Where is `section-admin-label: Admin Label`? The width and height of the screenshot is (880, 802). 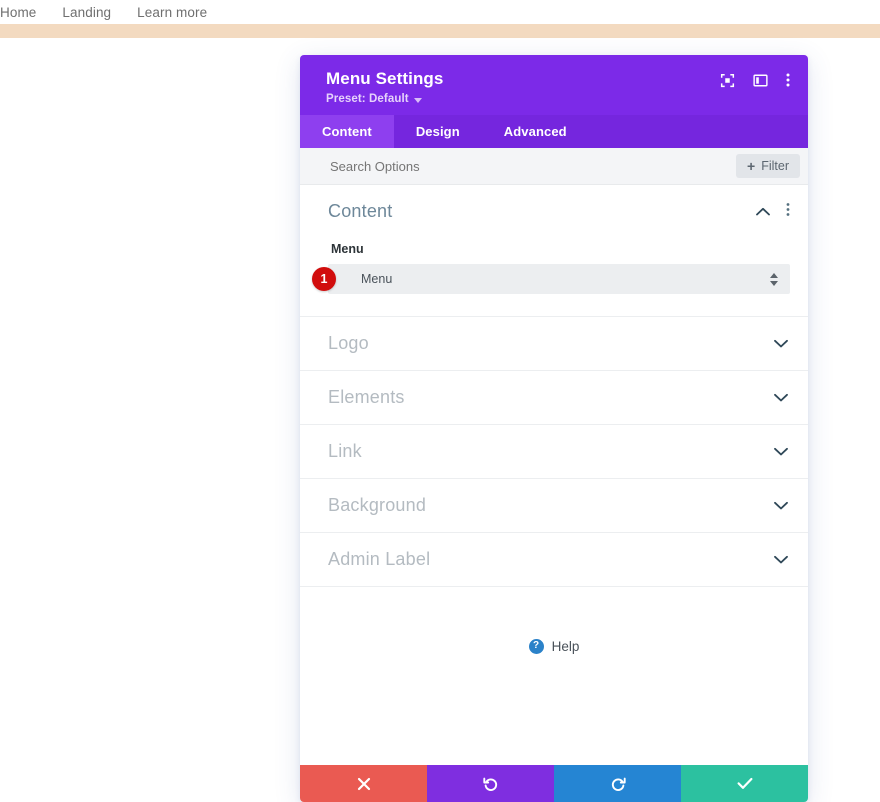 section-admin-label: Admin Label is located at coordinates (554, 560).